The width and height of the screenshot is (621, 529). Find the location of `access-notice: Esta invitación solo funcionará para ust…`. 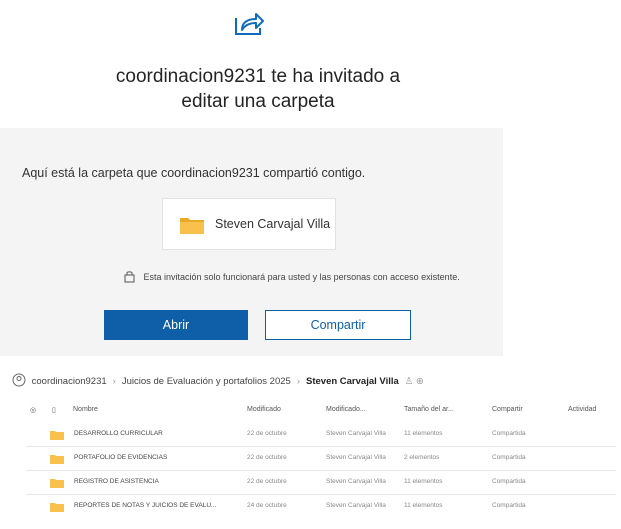

access-notice: Esta invitación solo funcionará para ust… is located at coordinates (292, 276).